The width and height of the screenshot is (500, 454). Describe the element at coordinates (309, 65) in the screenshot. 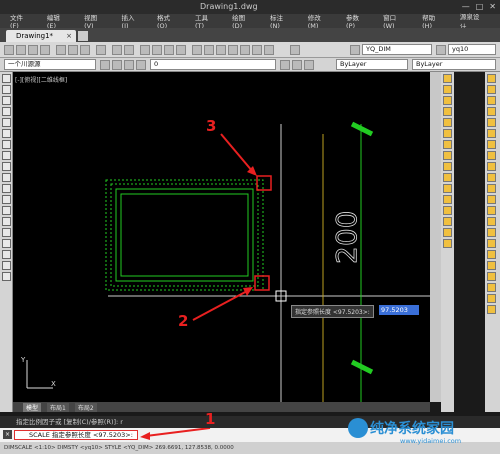

I see `layer-match-icon` at that location.